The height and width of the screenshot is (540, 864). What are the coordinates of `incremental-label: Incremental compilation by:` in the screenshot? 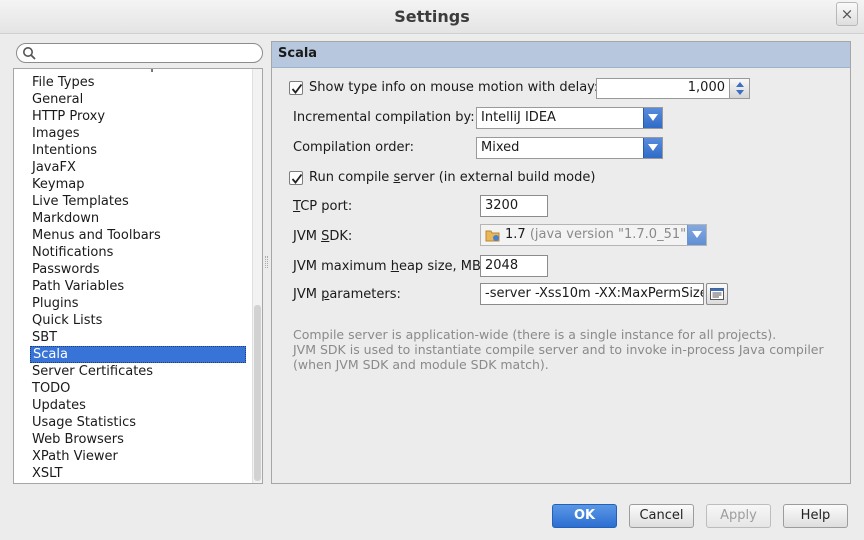 It's located at (384, 117).